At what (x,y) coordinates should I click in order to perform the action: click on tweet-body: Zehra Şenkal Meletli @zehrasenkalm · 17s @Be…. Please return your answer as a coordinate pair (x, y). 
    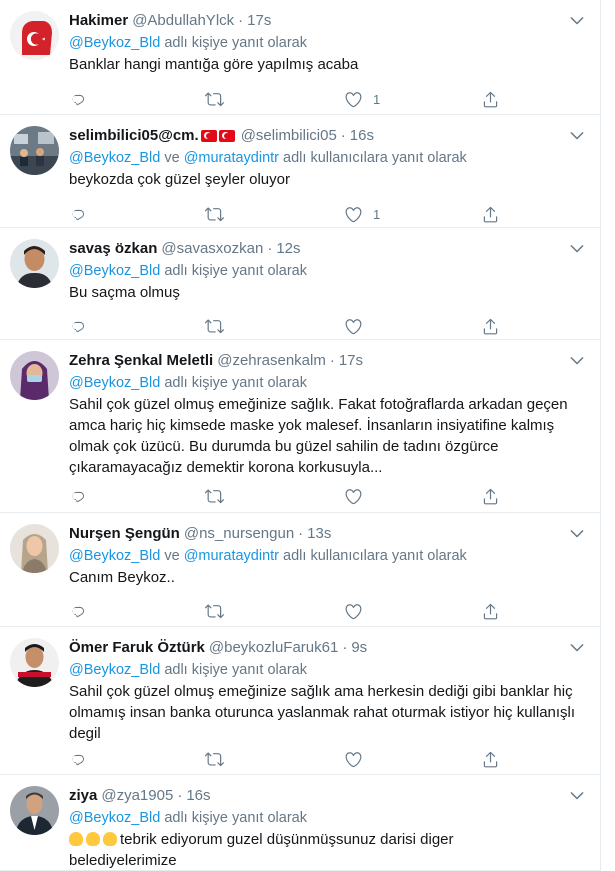
    Looking at the image, I should click on (327, 414).